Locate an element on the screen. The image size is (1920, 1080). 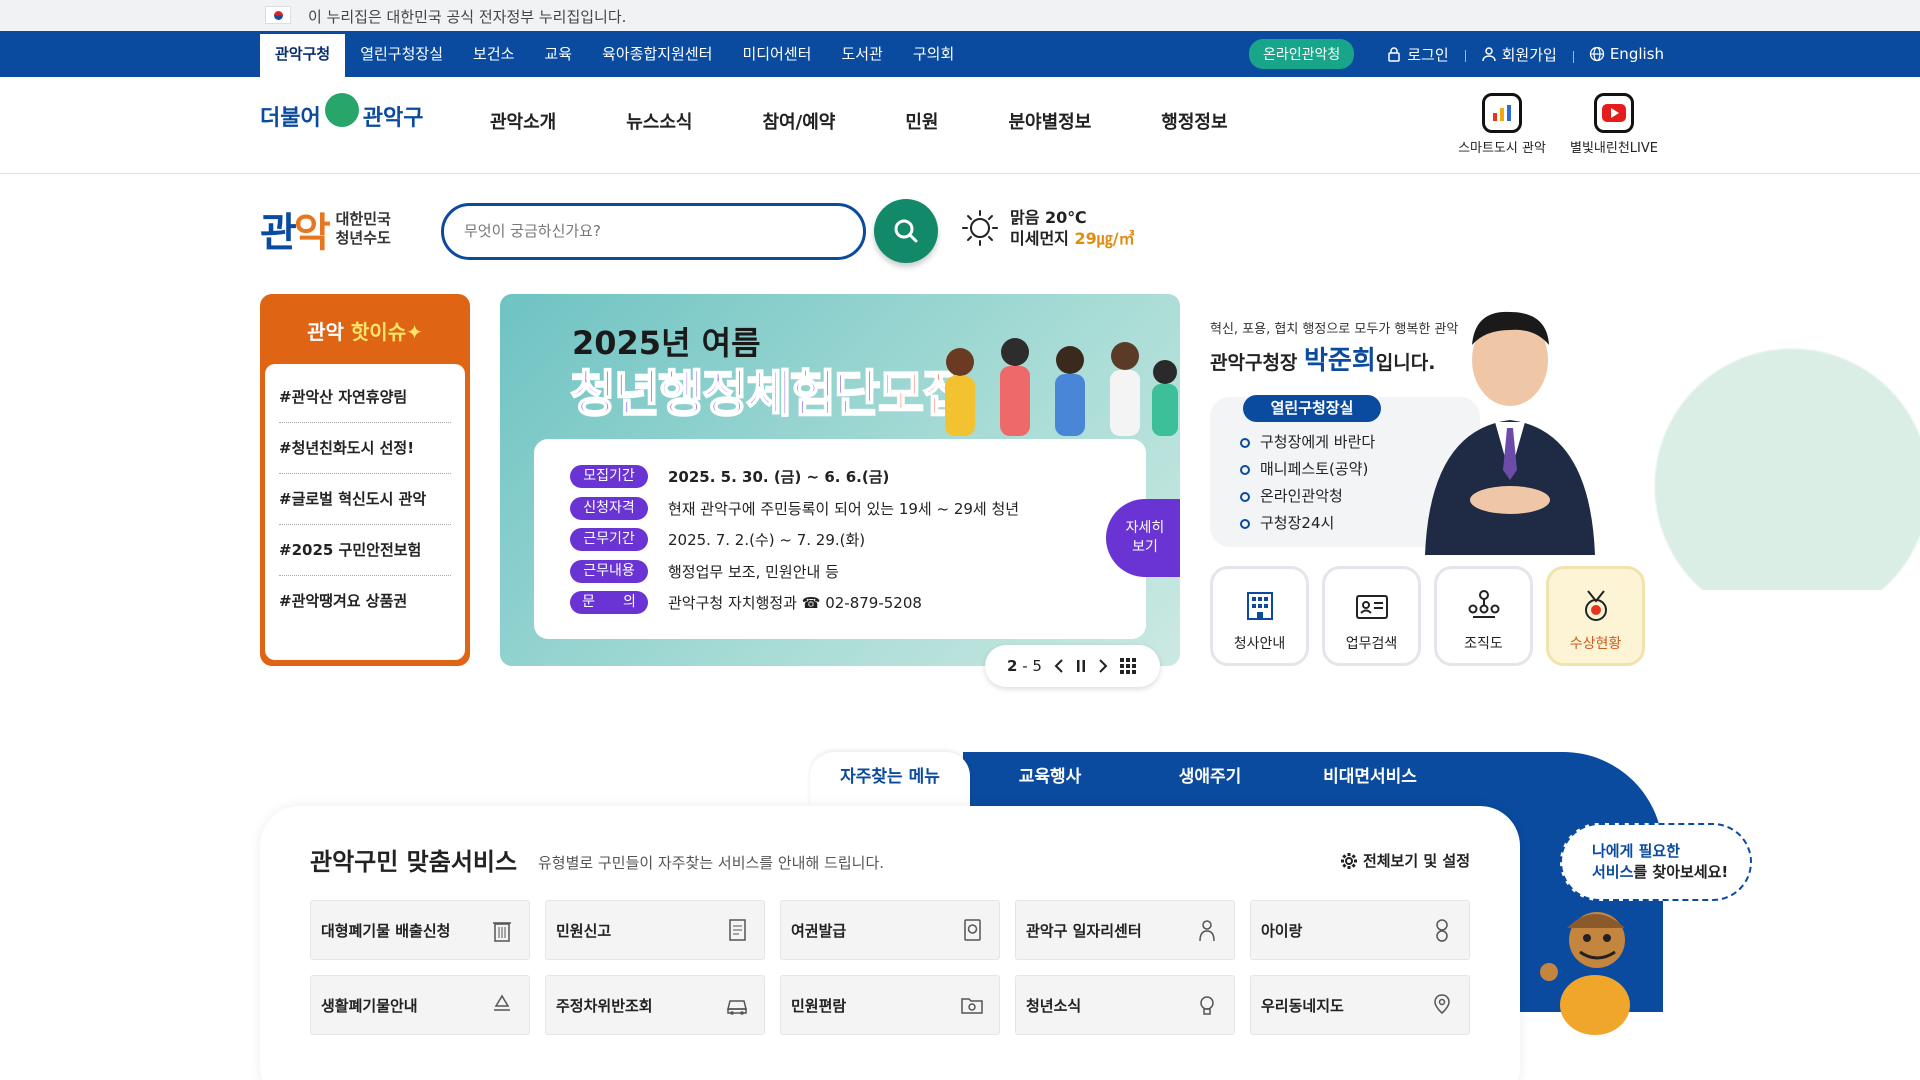
quick-awards: 수상현황 is located at coordinates (1595, 616).